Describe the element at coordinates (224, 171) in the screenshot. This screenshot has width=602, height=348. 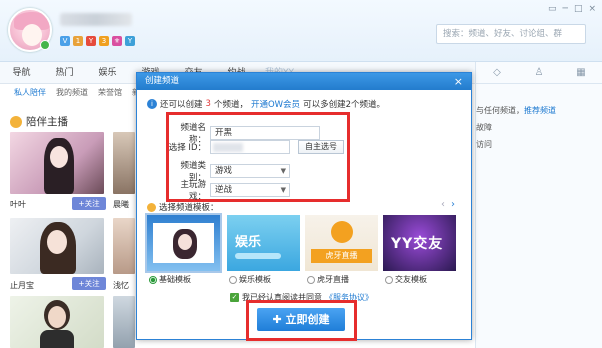
I see `category-value: 游戏` at that location.